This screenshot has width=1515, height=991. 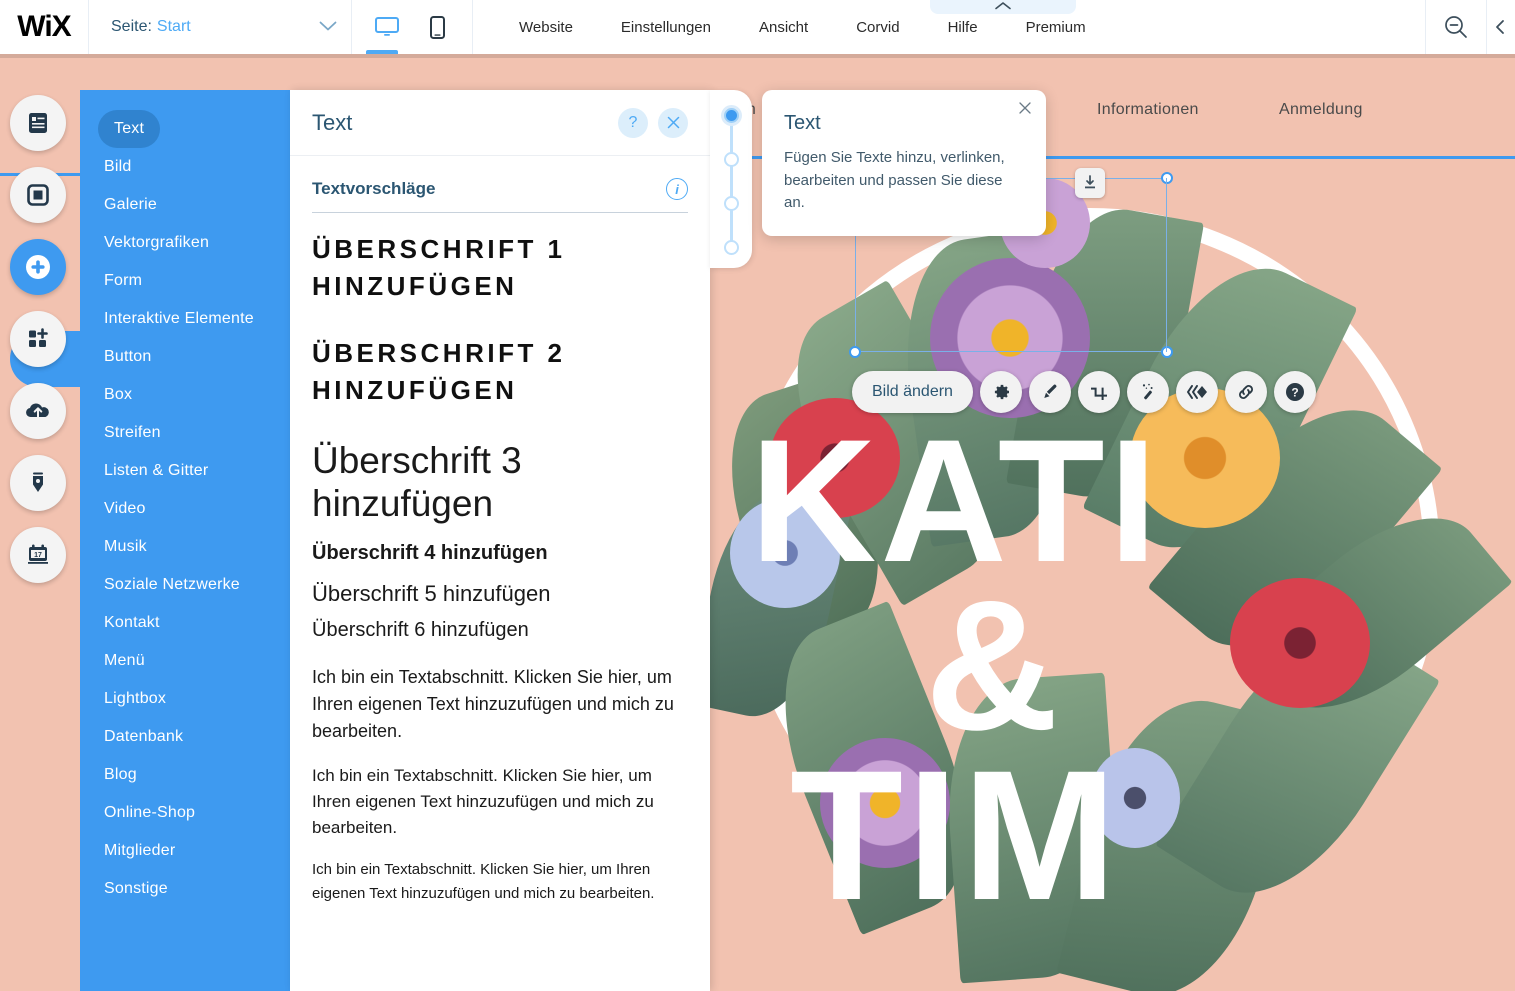 I want to click on topbar-right-actions, so click(x=1470, y=27).